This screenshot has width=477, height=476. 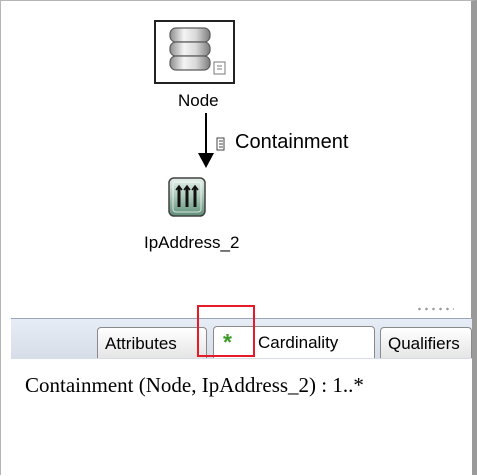 I want to click on containment-edge, so click(x=206, y=135).